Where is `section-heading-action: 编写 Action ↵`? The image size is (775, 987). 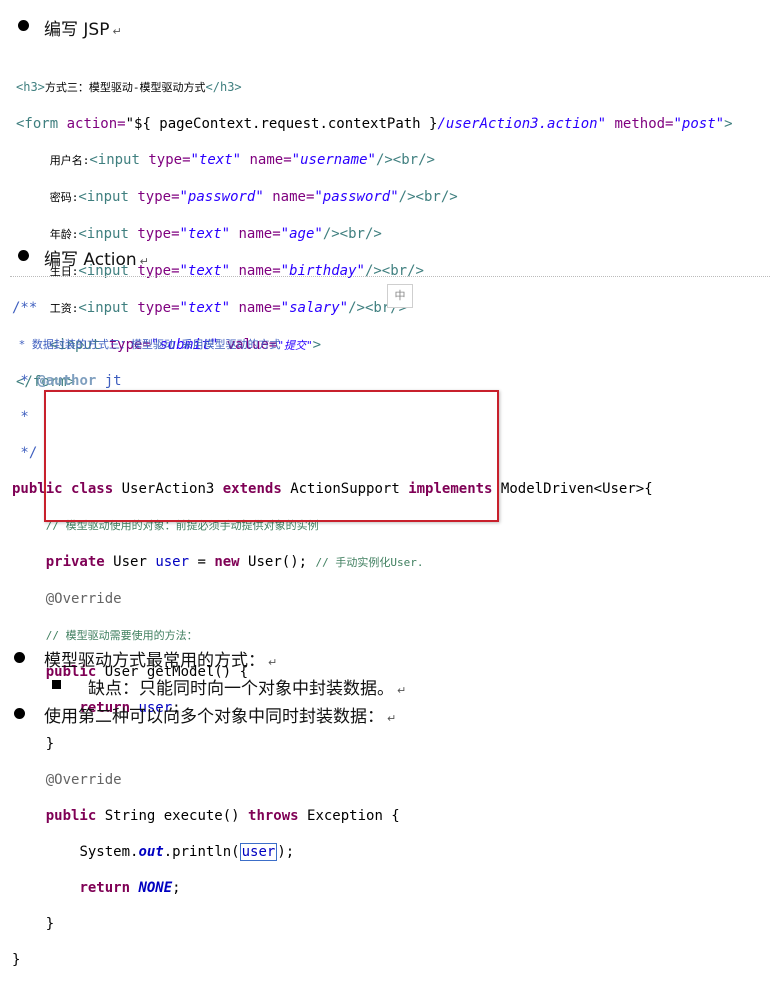
section-heading-action: 编写 Action ↵ is located at coordinates (96, 257).